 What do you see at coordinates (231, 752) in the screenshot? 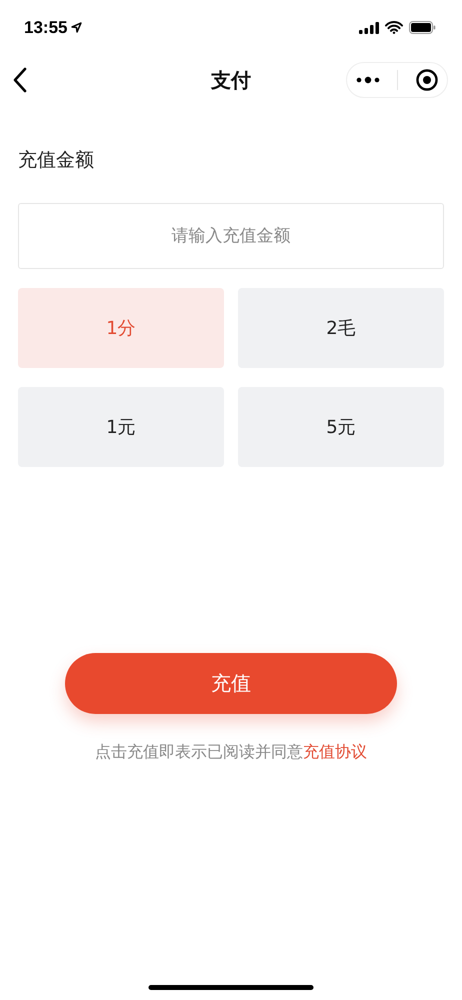
I see `agreement-text: 点击充值即表示已阅读并同意充值协议` at bounding box center [231, 752].